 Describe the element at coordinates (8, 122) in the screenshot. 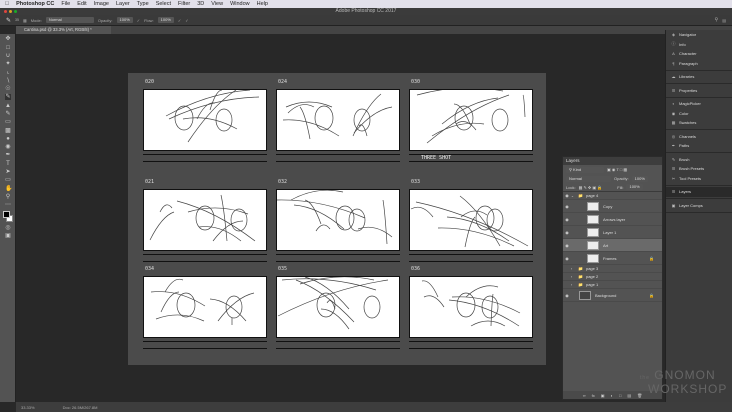

I see `eraser-tool-icon: ▭` at that location.